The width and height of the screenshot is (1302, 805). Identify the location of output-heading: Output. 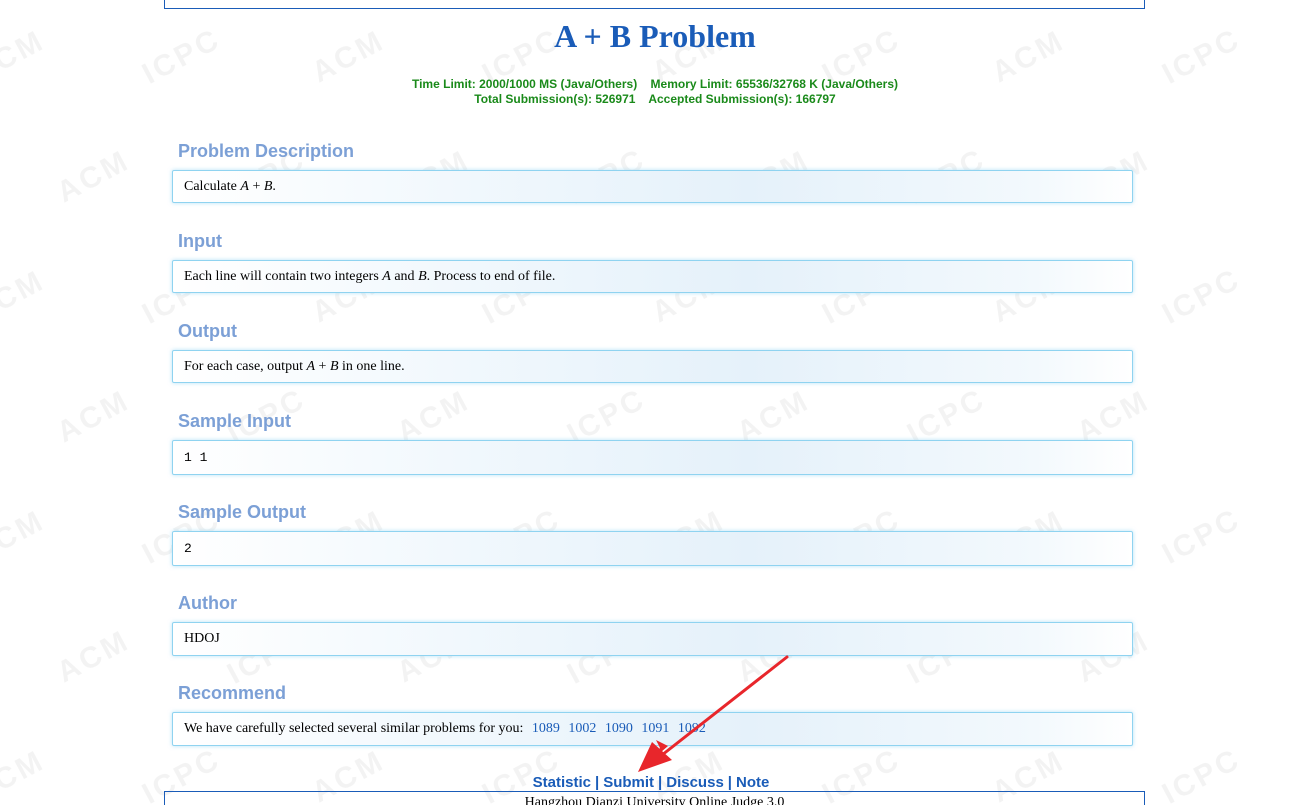
(207, 331).